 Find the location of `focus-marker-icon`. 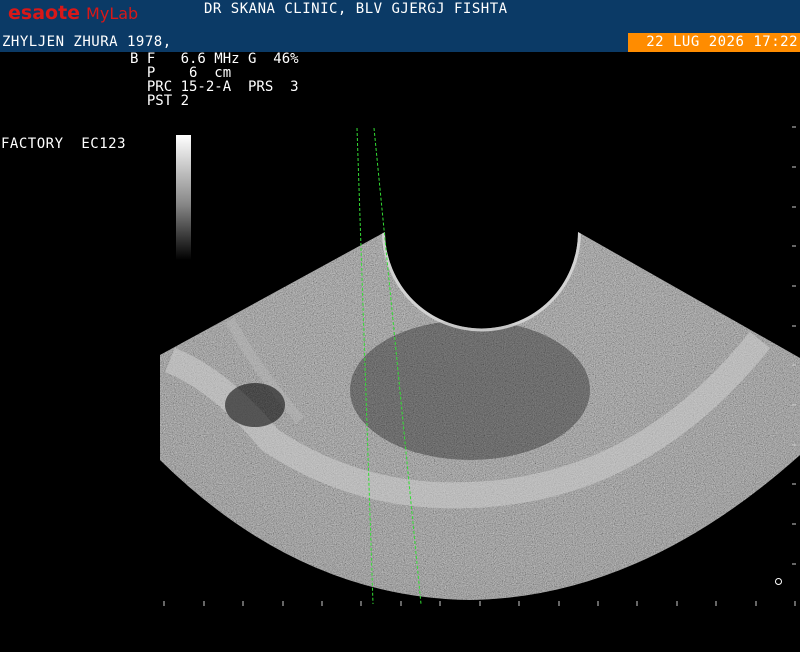

focus-marker-icon is located at coordinates (778, 581).